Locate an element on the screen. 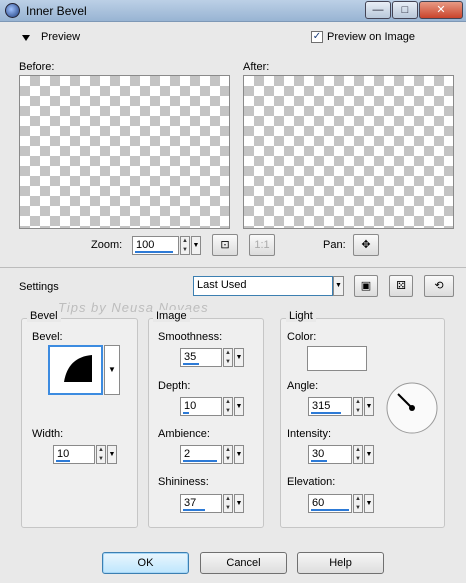 The height and width of the screenshot is (583, 466). intensity-label: Intensity: is located at coordinates (309, 434).